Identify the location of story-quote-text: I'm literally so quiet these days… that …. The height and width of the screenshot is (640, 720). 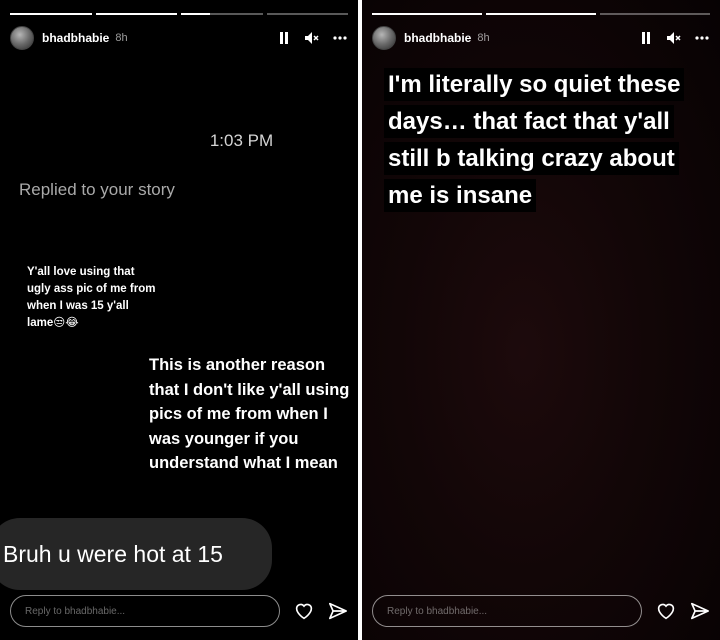
(534, 140).